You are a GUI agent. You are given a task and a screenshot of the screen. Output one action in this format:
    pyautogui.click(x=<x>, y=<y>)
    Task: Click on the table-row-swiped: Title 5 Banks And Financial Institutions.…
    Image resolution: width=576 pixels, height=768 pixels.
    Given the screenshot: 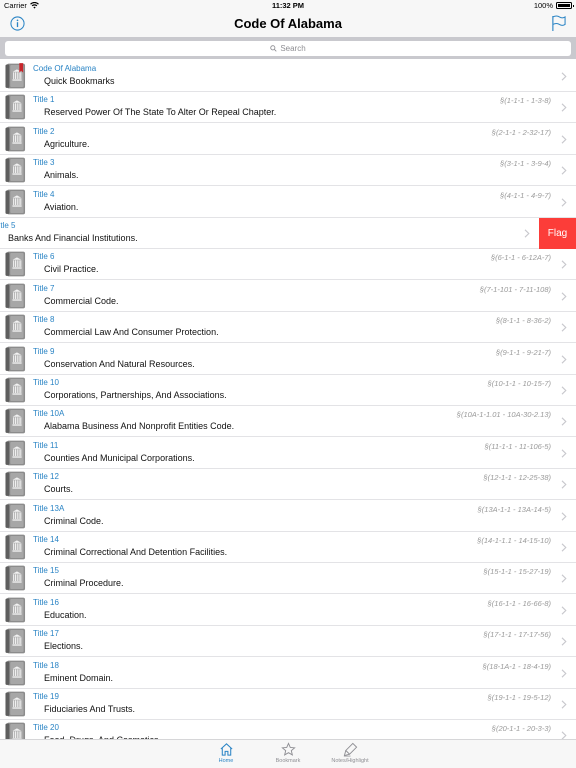 What is the action you would take?
    pyautogui.click(x=288, y=233)
    